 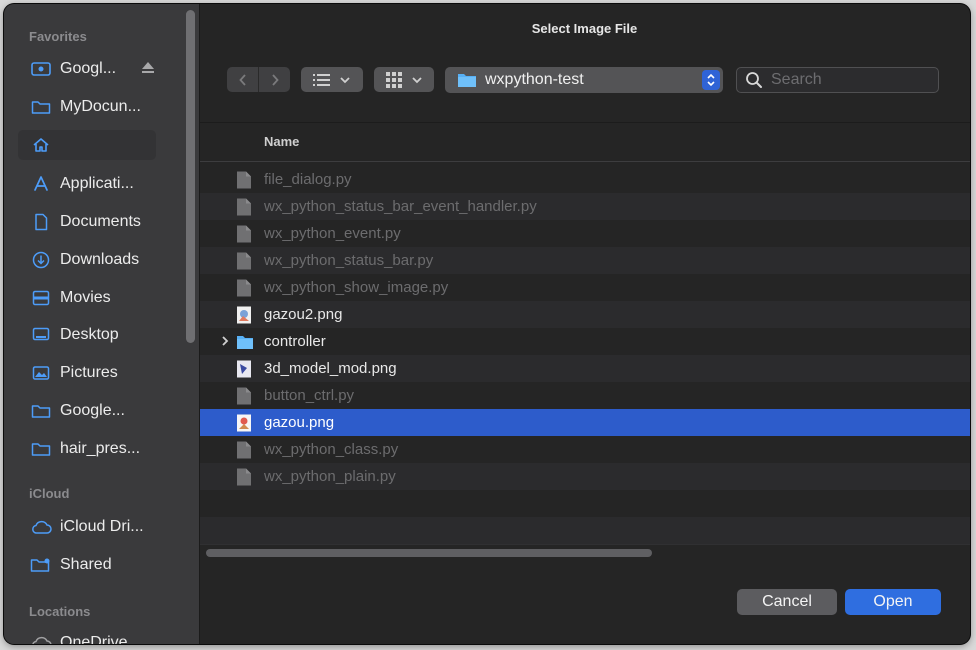 What do you see at coordinates (585, 422) in the screenshot?
I see `file-row-selected: gazou.png` at bounding box center [585, 422].